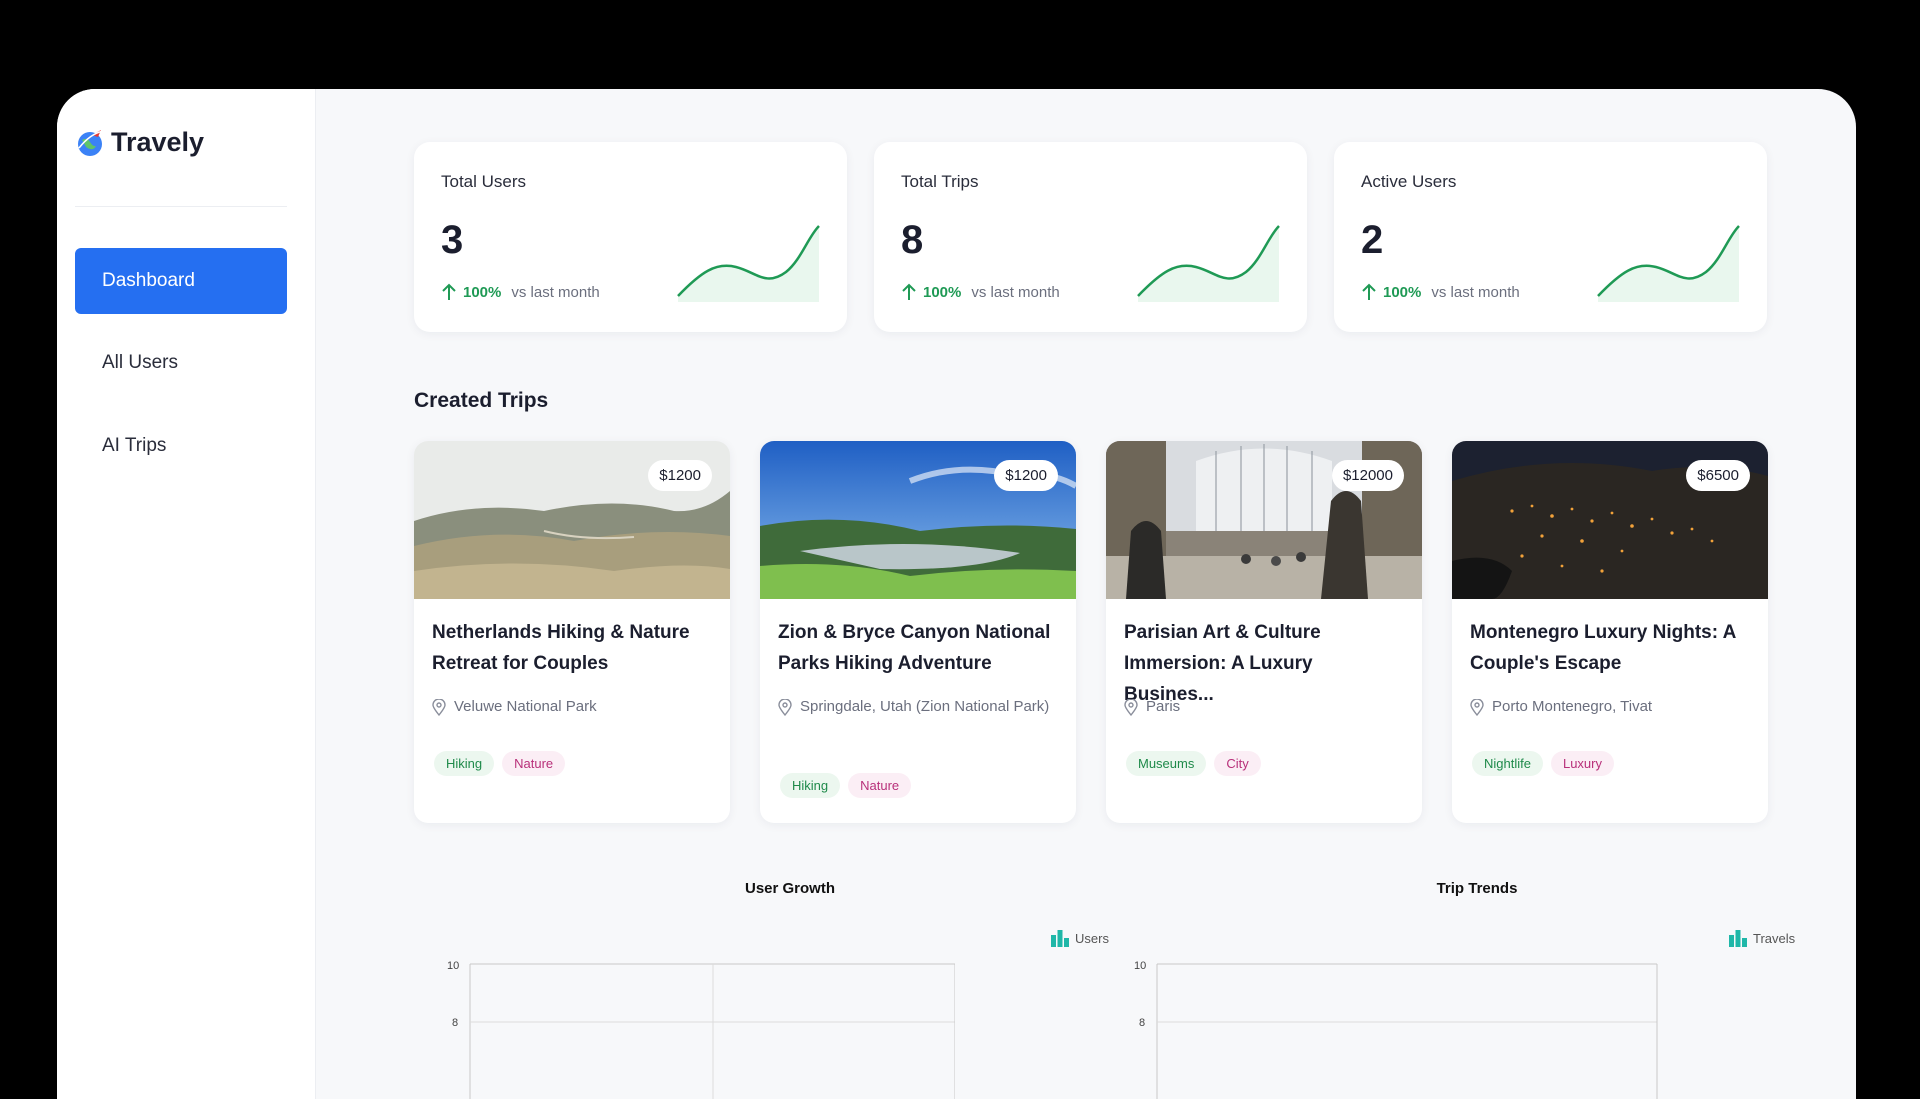 Image resolution: width=1920 pixels, height=1099 pixels. I want to click on chart-title-trip-trends: Trip Trends, so click(1477, 888).